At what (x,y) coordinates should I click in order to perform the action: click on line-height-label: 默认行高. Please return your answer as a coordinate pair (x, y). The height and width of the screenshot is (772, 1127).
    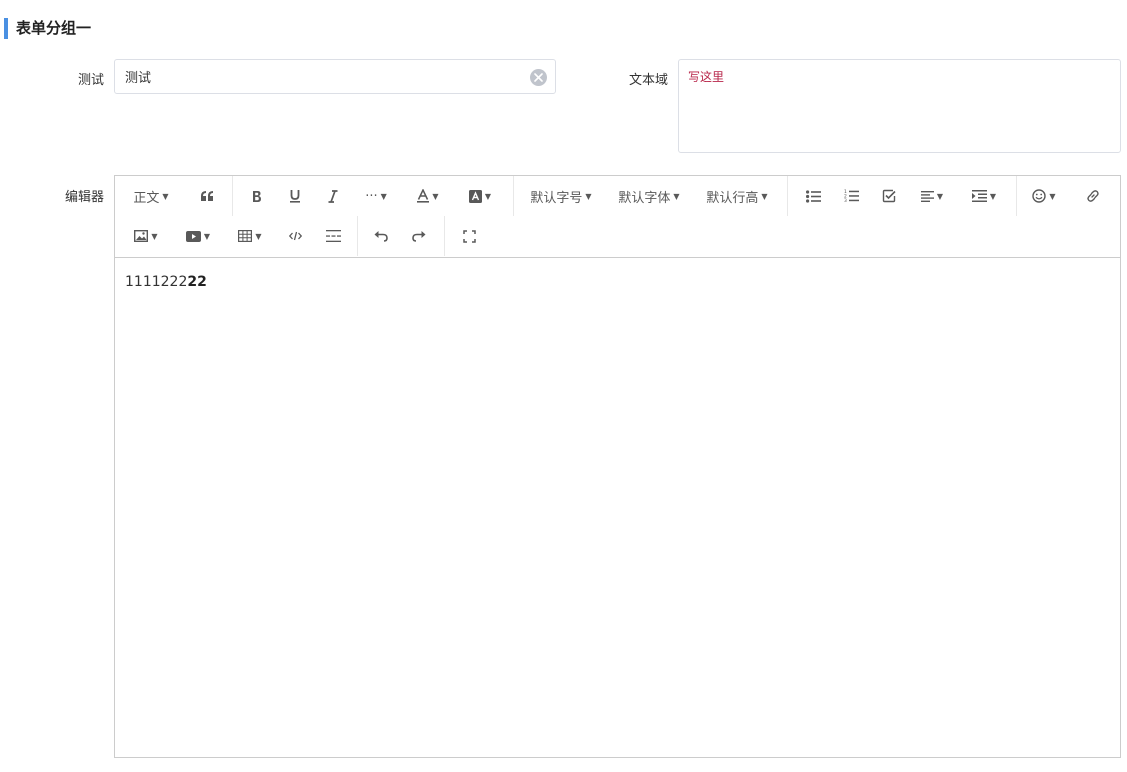
    Looking at the image, I should click on (732, 198).